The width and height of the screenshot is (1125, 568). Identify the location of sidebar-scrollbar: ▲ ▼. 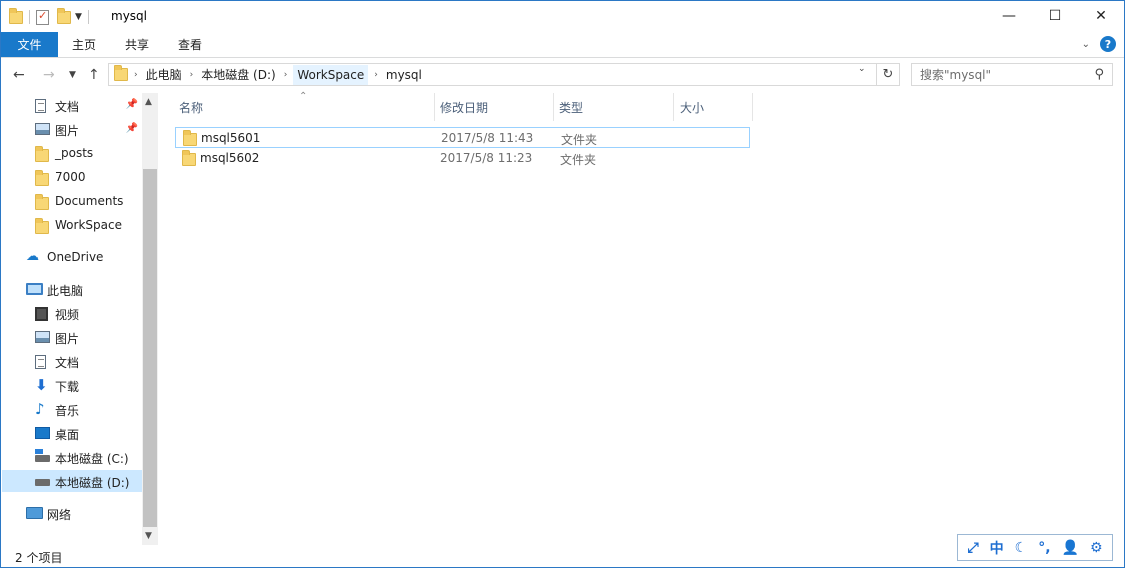
(150, 319).